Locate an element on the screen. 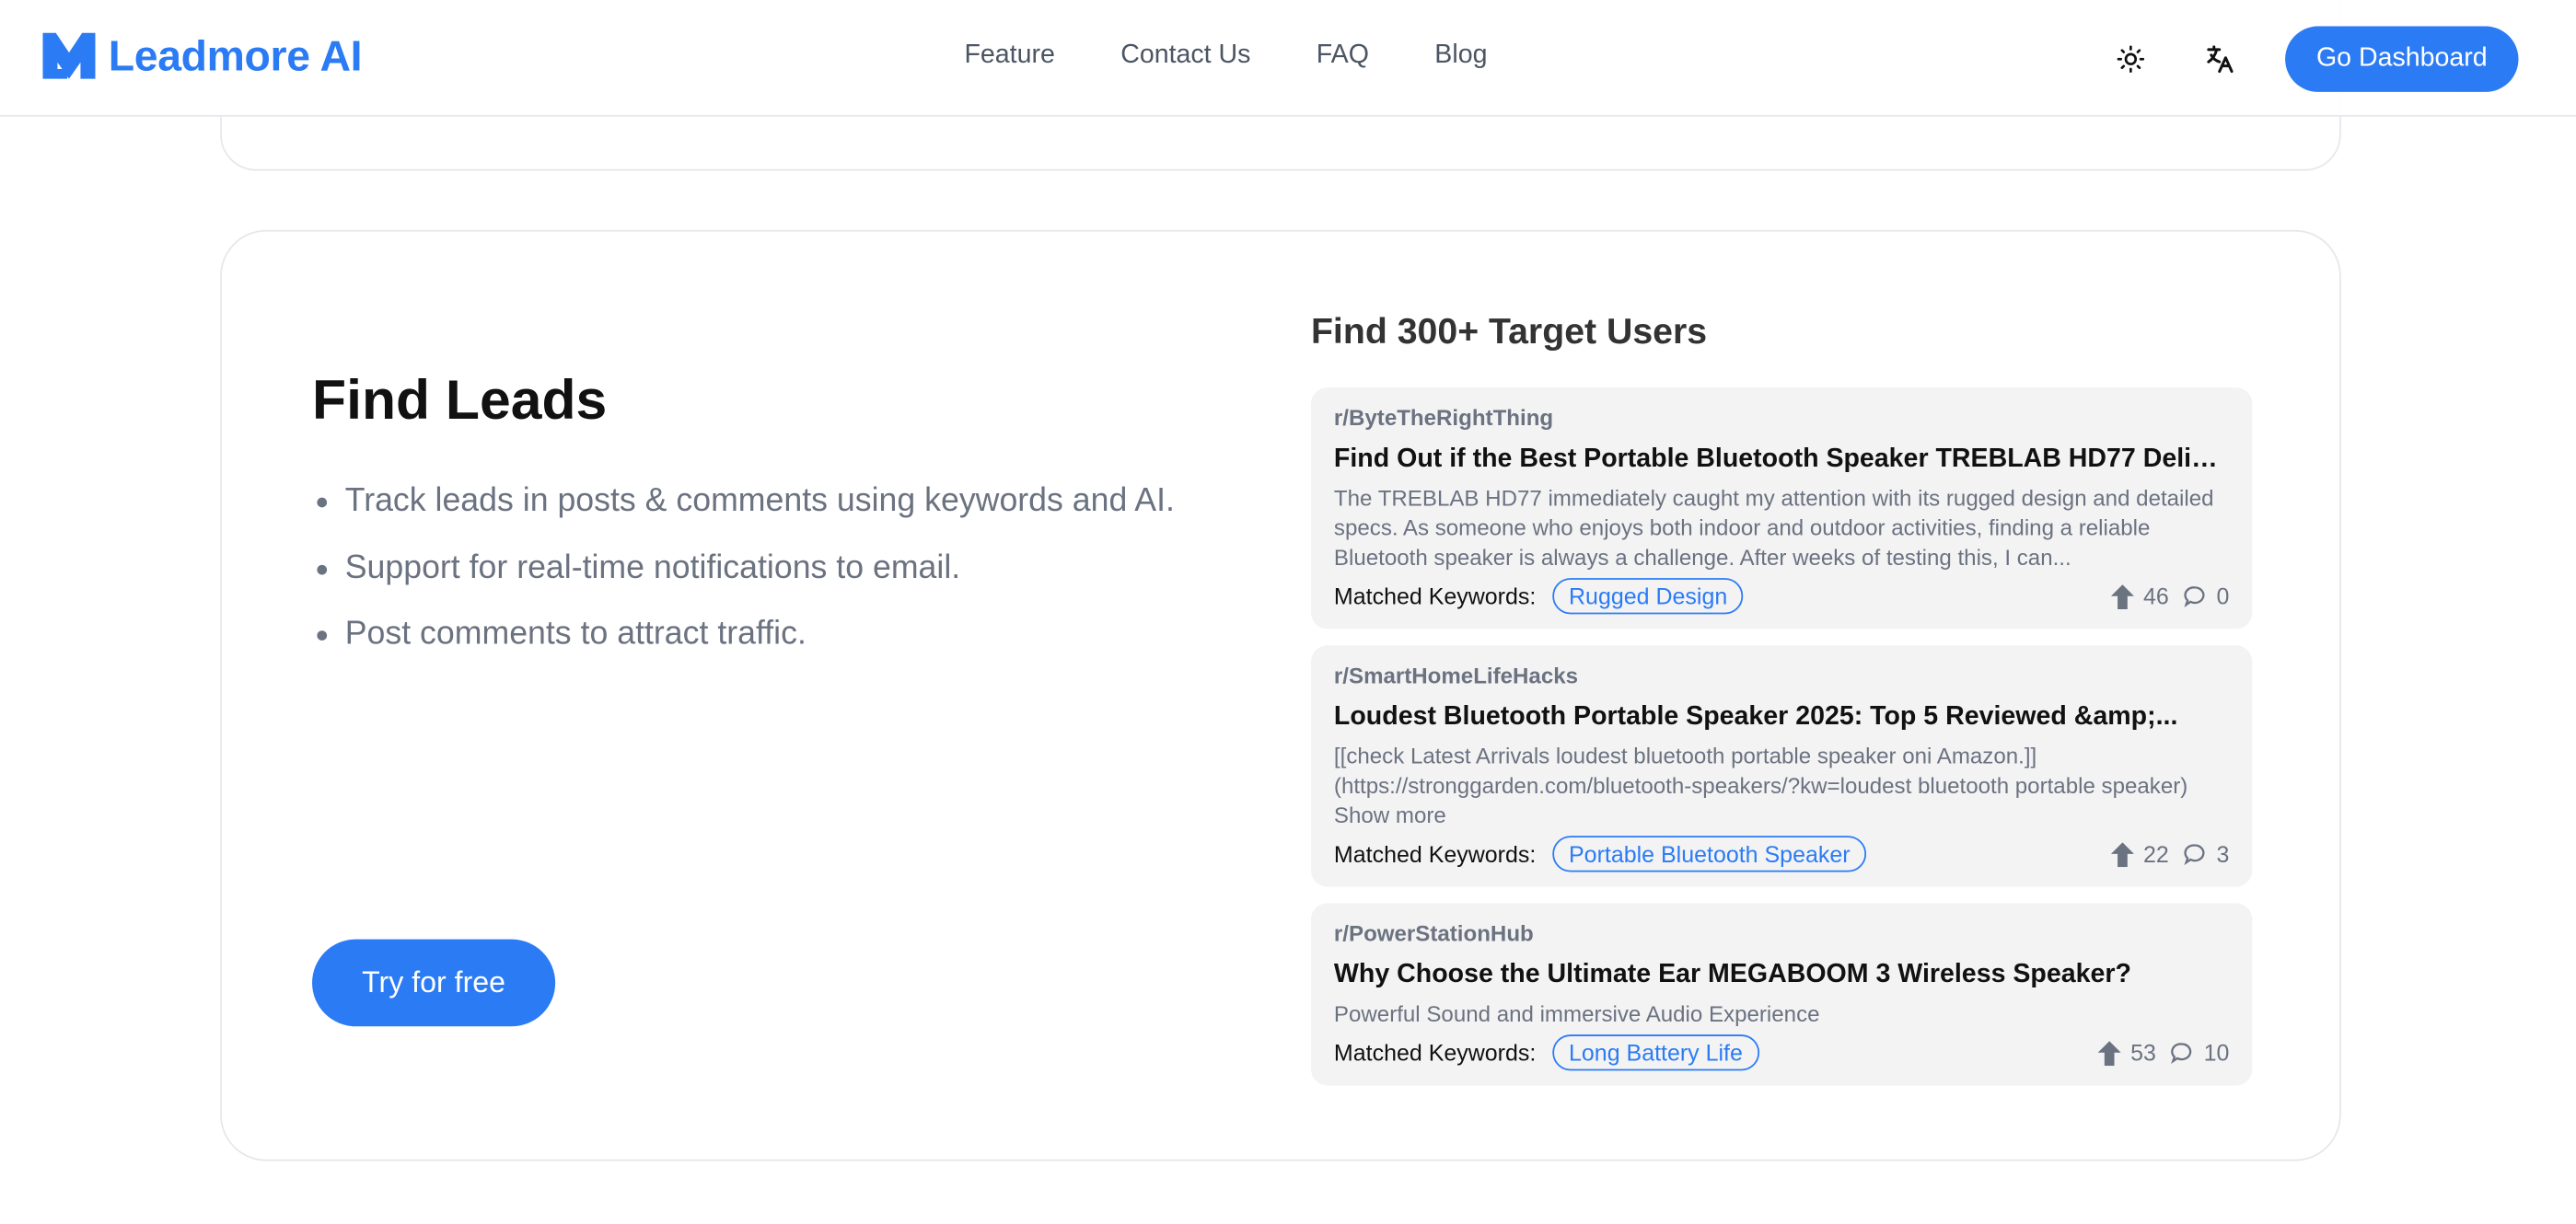 This screenshot has width=2576, height=1224. keyword-tag: Portable Bluetooth Speaker is located at coordinates (1709, 854).